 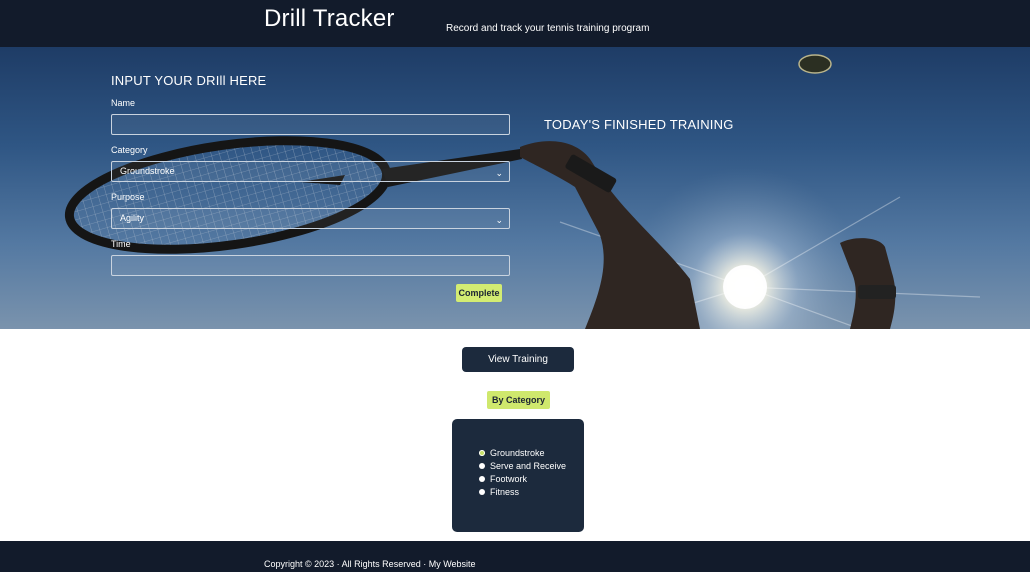 I want to click on category-option-fitness: Fitness, so click(x=522, y=491).